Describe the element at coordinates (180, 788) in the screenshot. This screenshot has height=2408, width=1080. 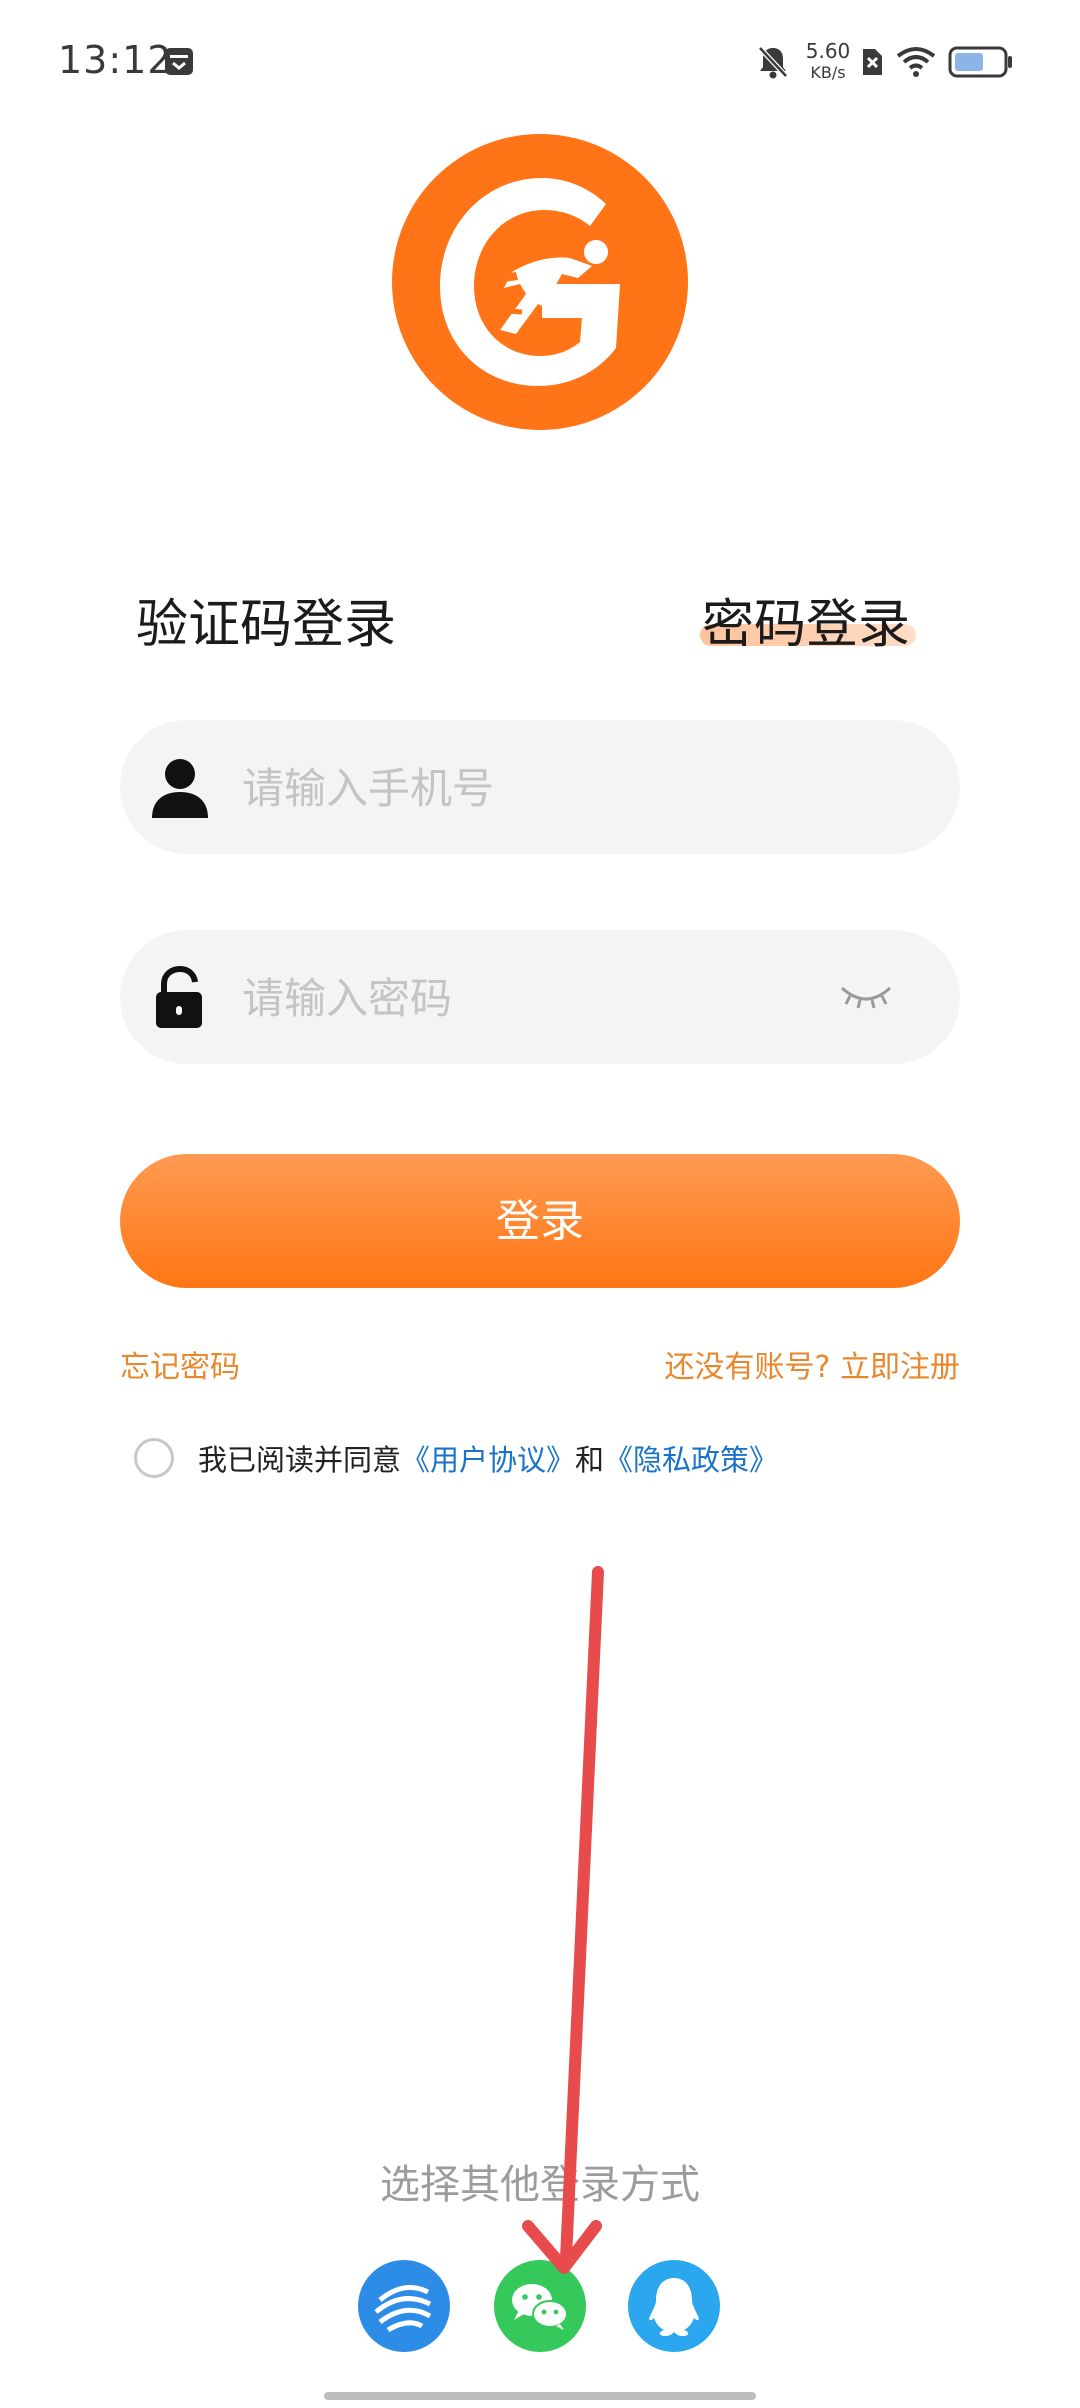
I see `user-icon` at that location.